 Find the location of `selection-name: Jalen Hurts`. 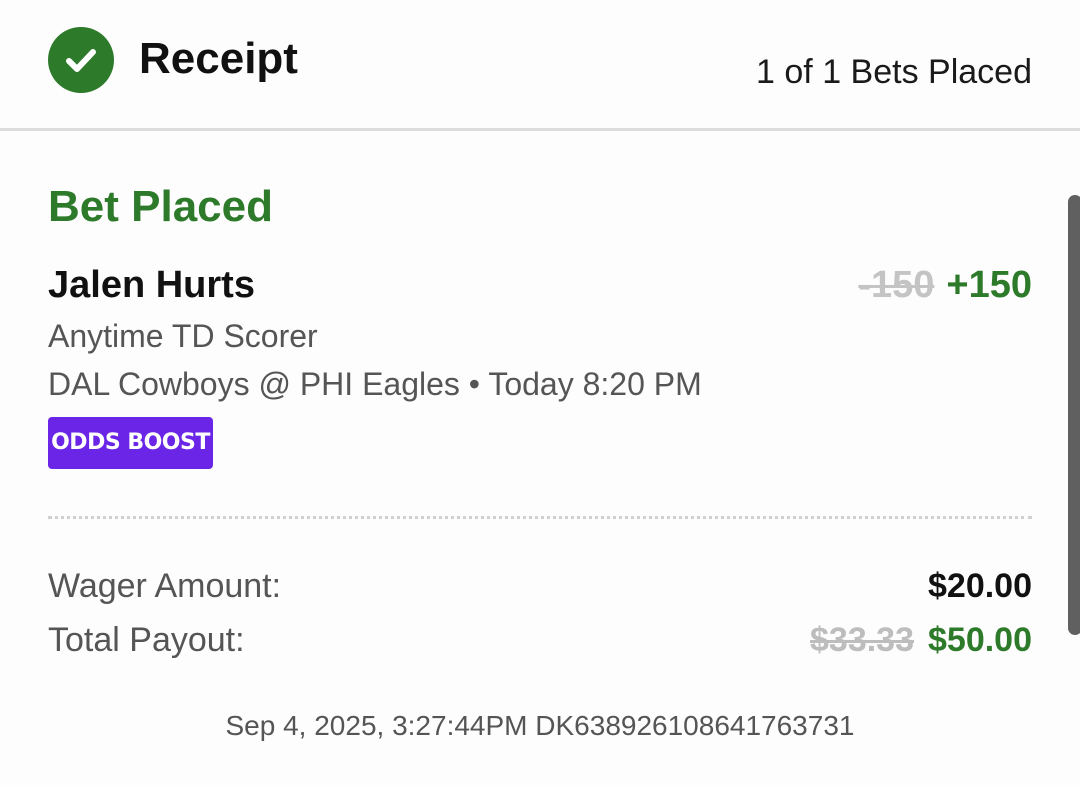

selection-name: Jalen Hurts is located at coordinates (151, 285).